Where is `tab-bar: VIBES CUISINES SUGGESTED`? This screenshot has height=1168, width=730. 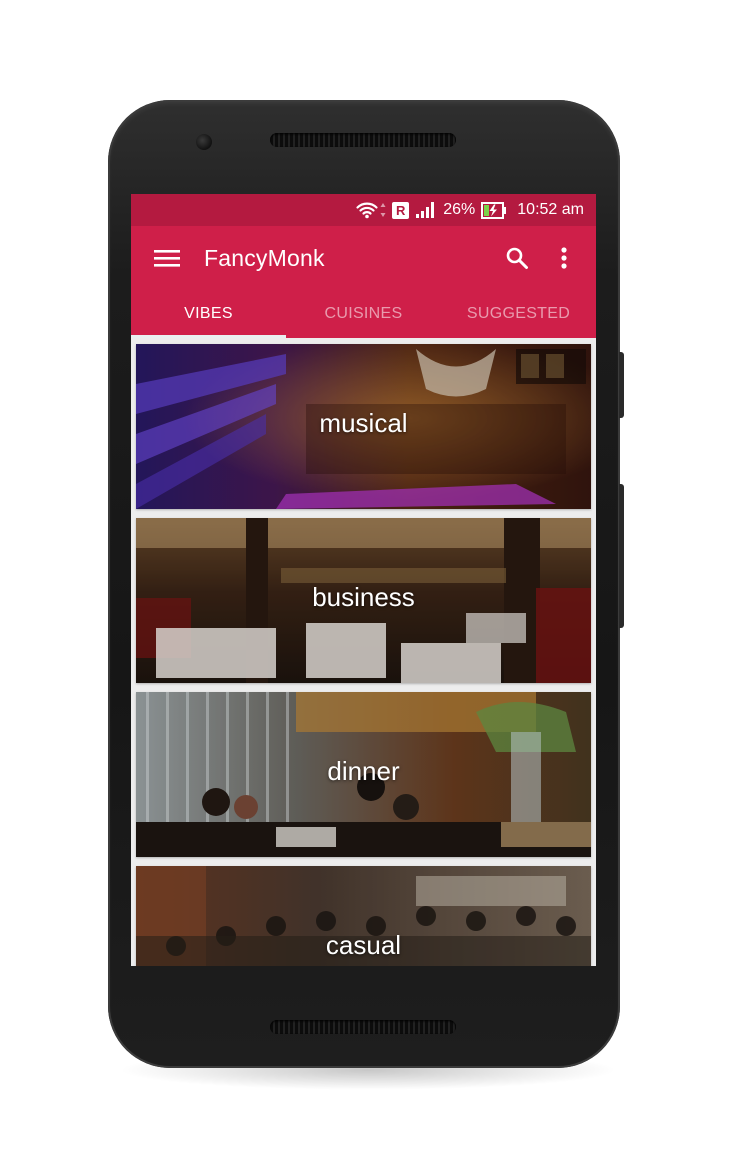
tab-bar: VIBES CUISINES SUGGESTED is located at coordinates (363, 314).